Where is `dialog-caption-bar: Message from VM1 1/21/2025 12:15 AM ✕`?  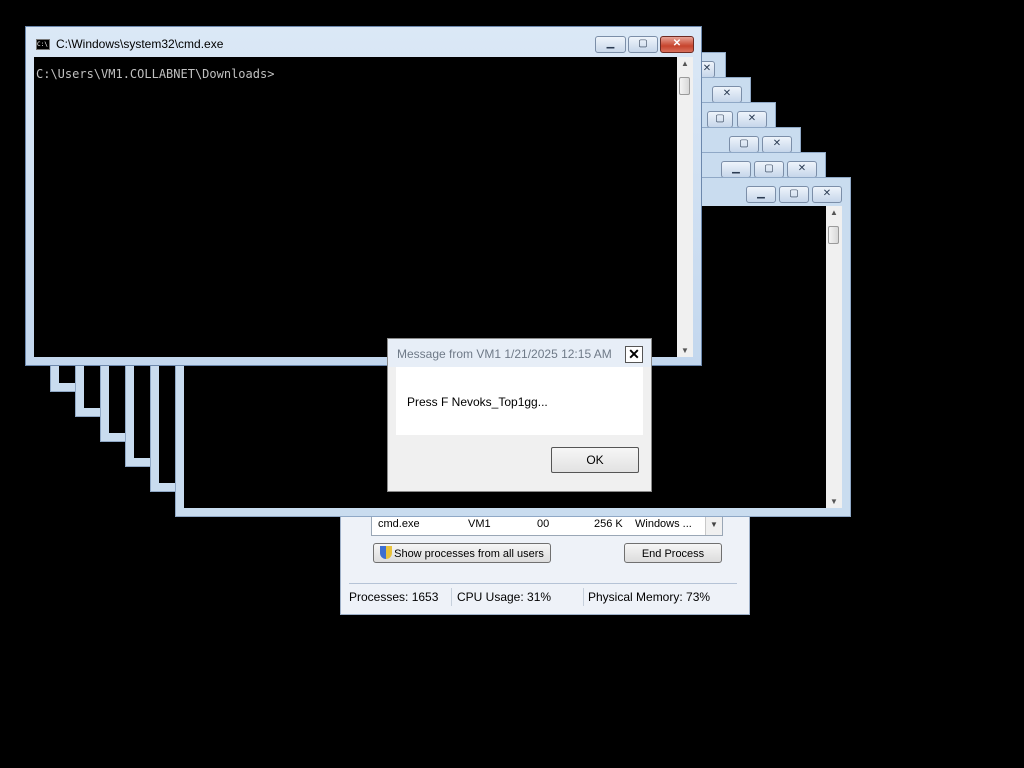
dialog-caption-bar: Message from VM1 1/21/2025 12:15 AM ✕ is located at coordinates (519, 353).